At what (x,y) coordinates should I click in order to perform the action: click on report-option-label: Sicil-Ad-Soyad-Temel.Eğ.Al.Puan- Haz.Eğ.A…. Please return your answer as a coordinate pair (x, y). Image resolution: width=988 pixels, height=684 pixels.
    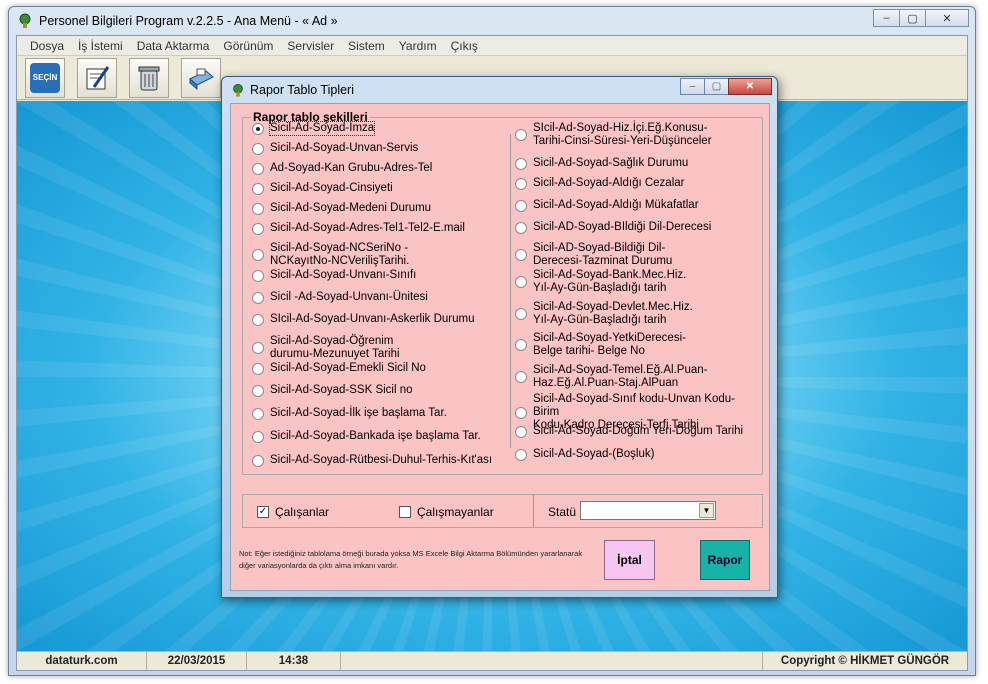
    Looking at the image, I should click on (620, 376).